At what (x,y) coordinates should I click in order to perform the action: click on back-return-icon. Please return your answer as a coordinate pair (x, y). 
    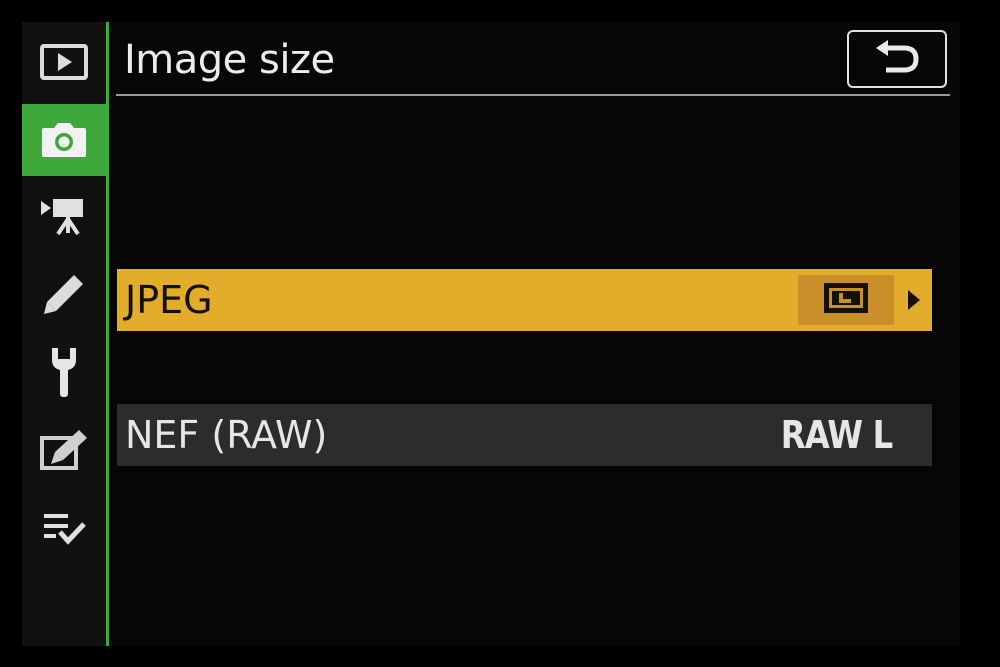
    Looking at the image, I should click on (897, 59).